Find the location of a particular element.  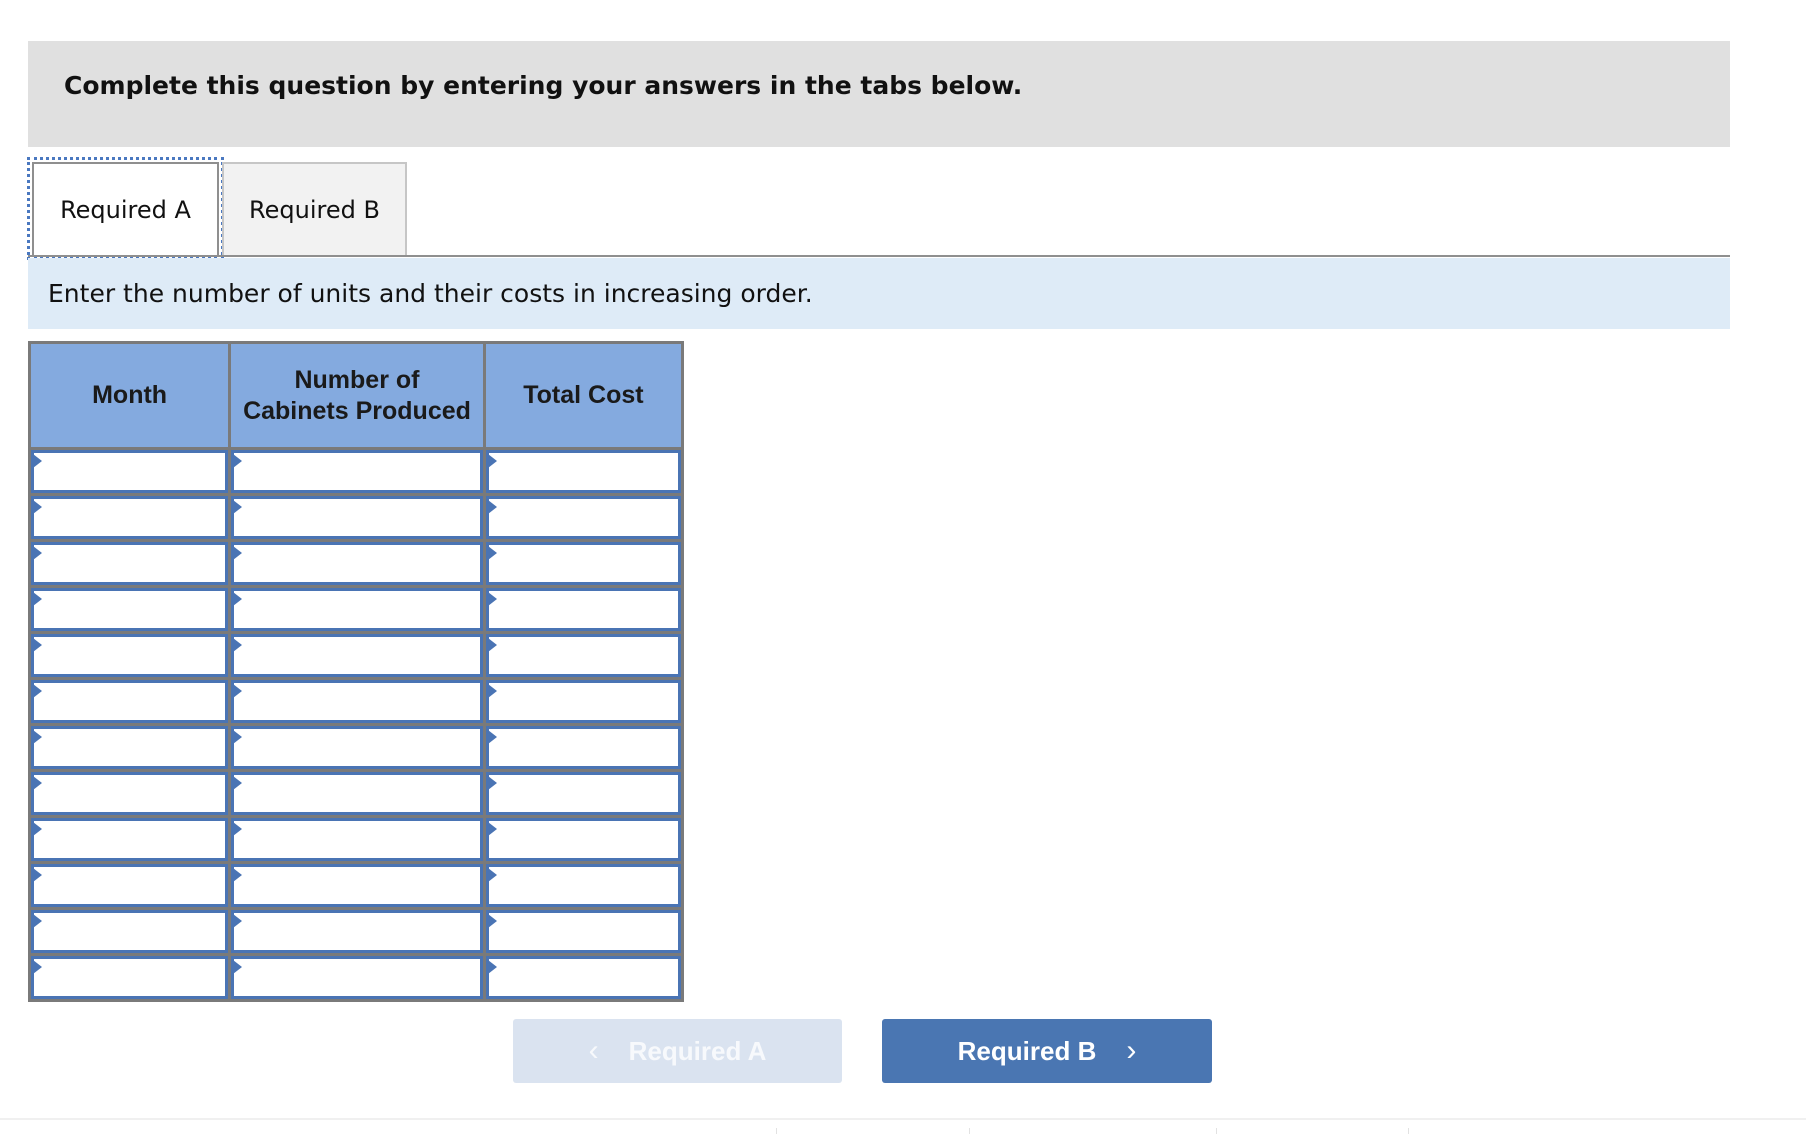

previous-tab-button: ‹ Required A is located at coordinates (677, 1051).